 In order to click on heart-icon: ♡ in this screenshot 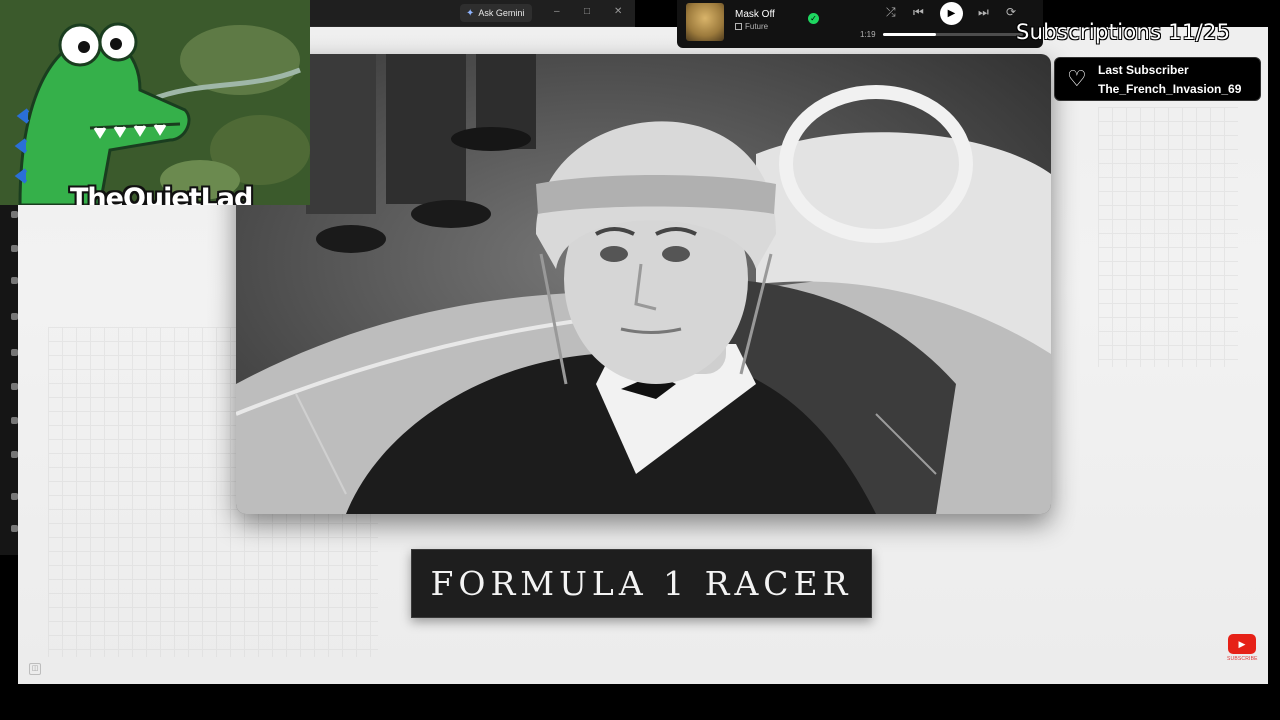, I will do `click(1077, 78)`.